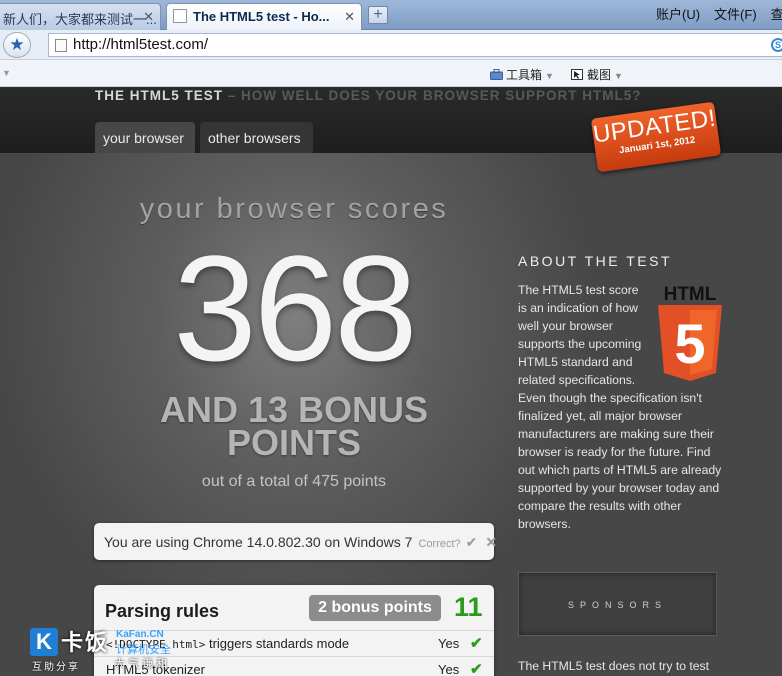 The width and height of the screenshot is (782, 676). Describe the element at coordinates (468, 607) in the screenshot. I see `section-score: 11` at that location.